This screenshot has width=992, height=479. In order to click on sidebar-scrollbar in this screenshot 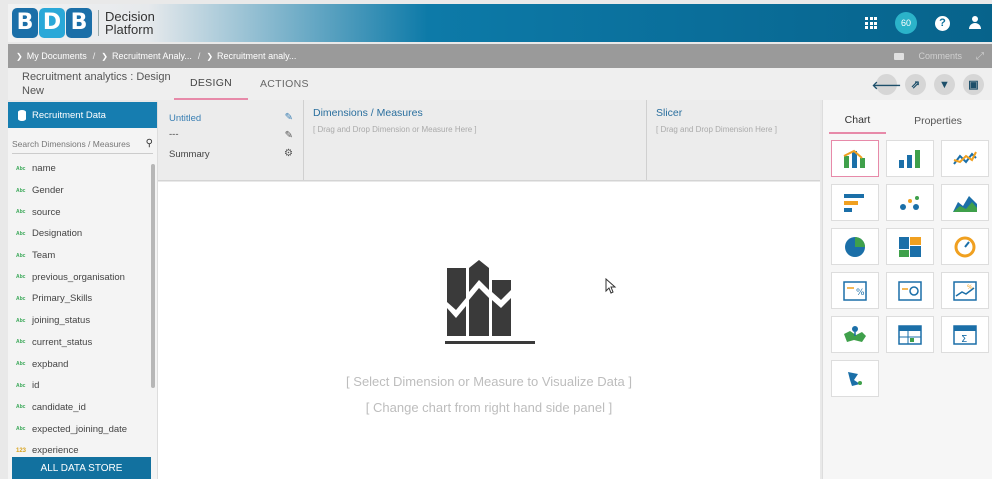, I will do `click(153, 276)`.